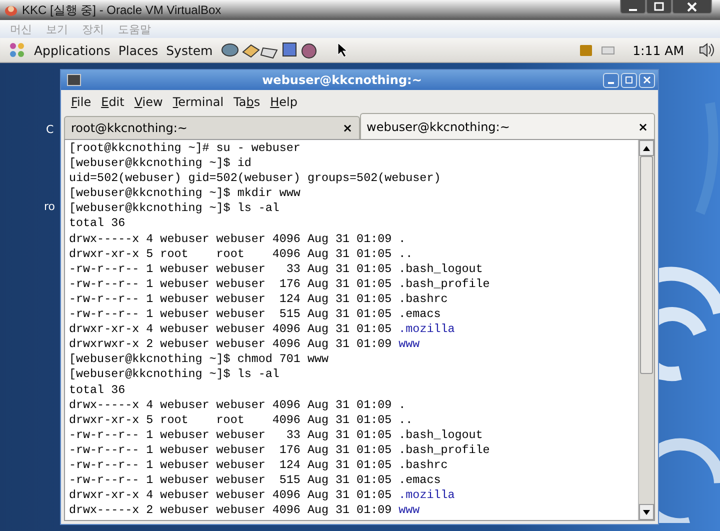  Describe the element at coordinates (198, 102) in the screenshot. I see `menu-item: Terminal` at that location.